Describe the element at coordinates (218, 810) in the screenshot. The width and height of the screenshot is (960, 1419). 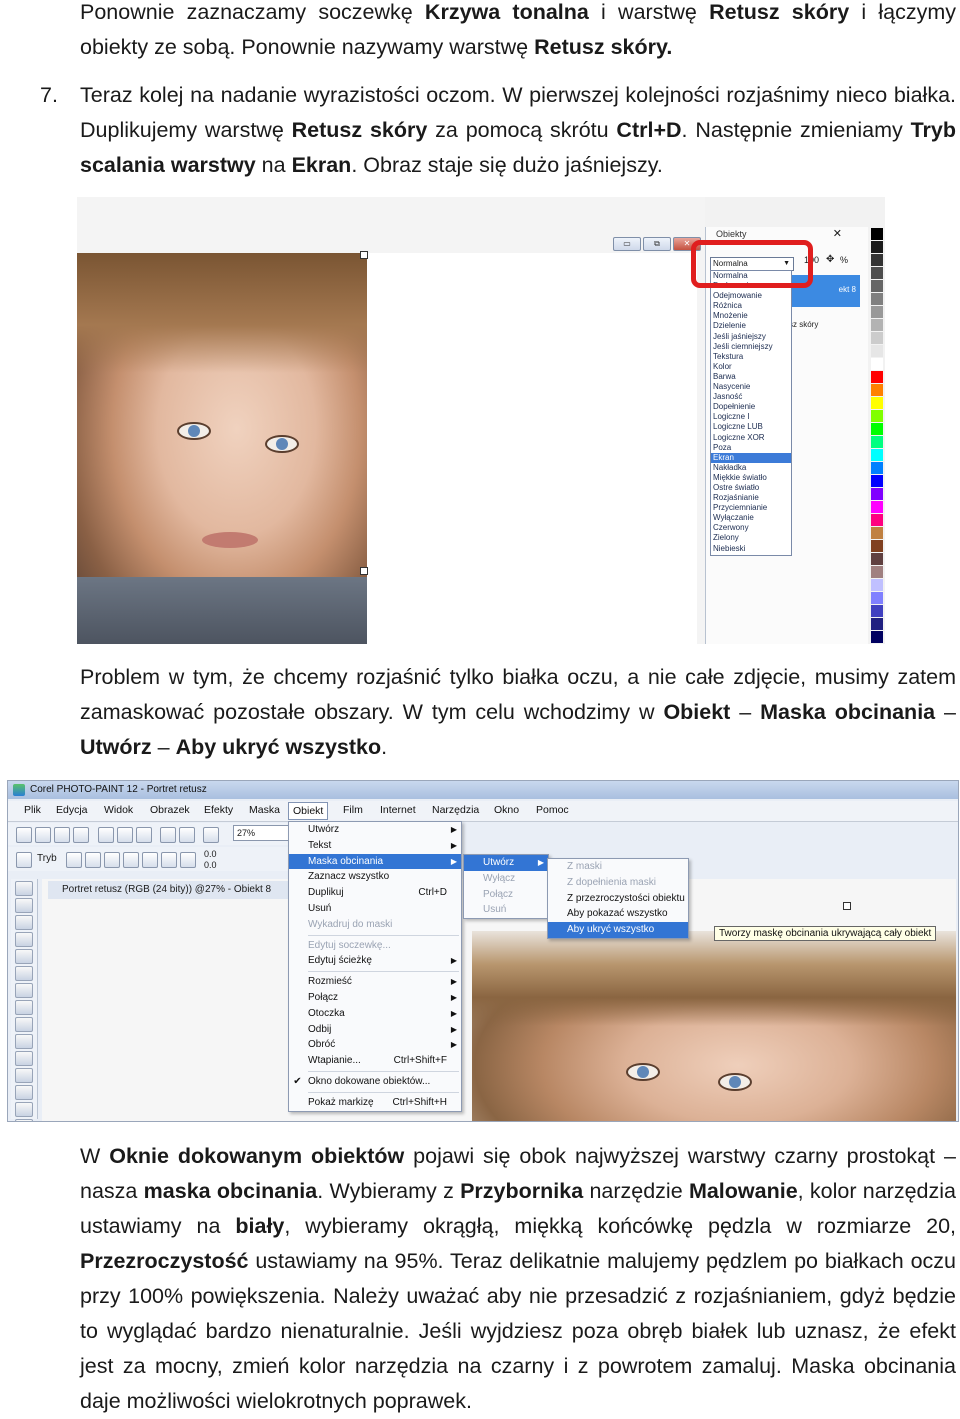
I see `menu-efekty: Efekty` at that location.